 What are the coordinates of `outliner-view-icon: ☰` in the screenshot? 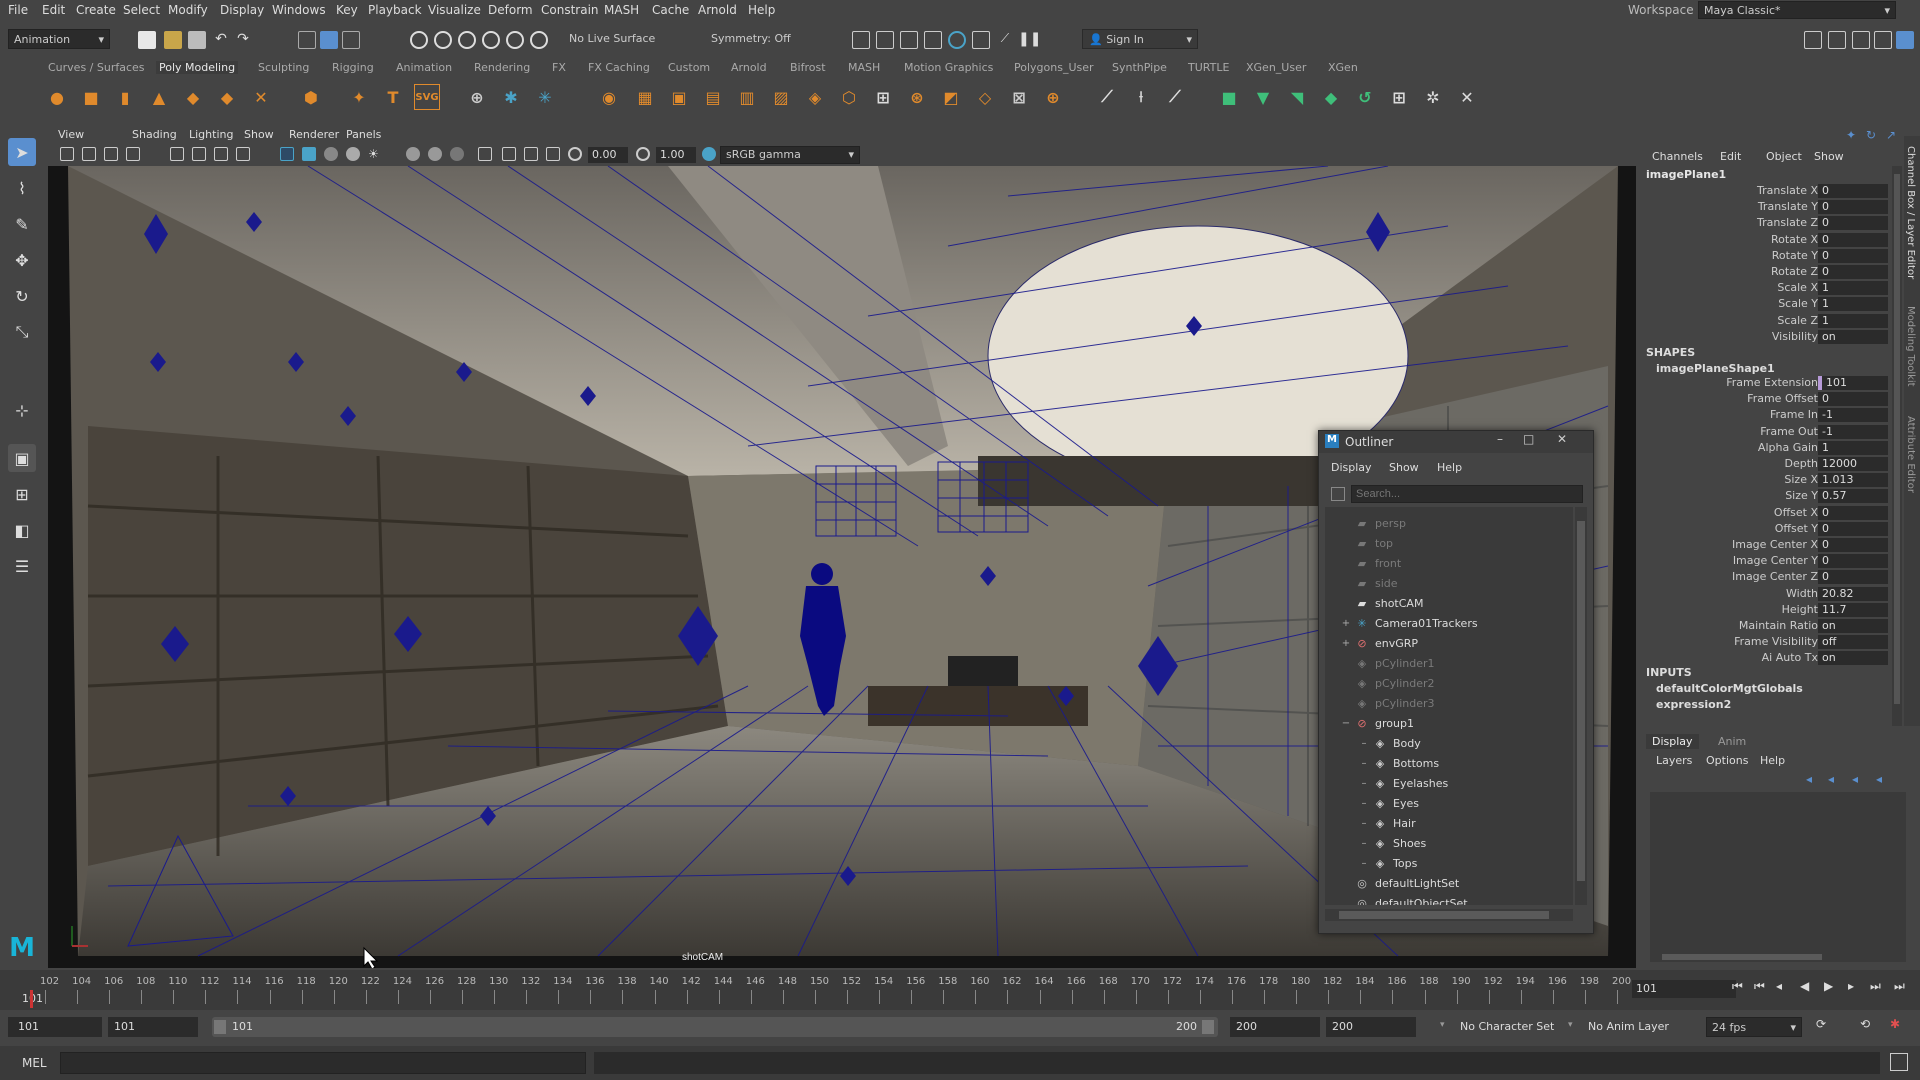 It's located at (22, 566).